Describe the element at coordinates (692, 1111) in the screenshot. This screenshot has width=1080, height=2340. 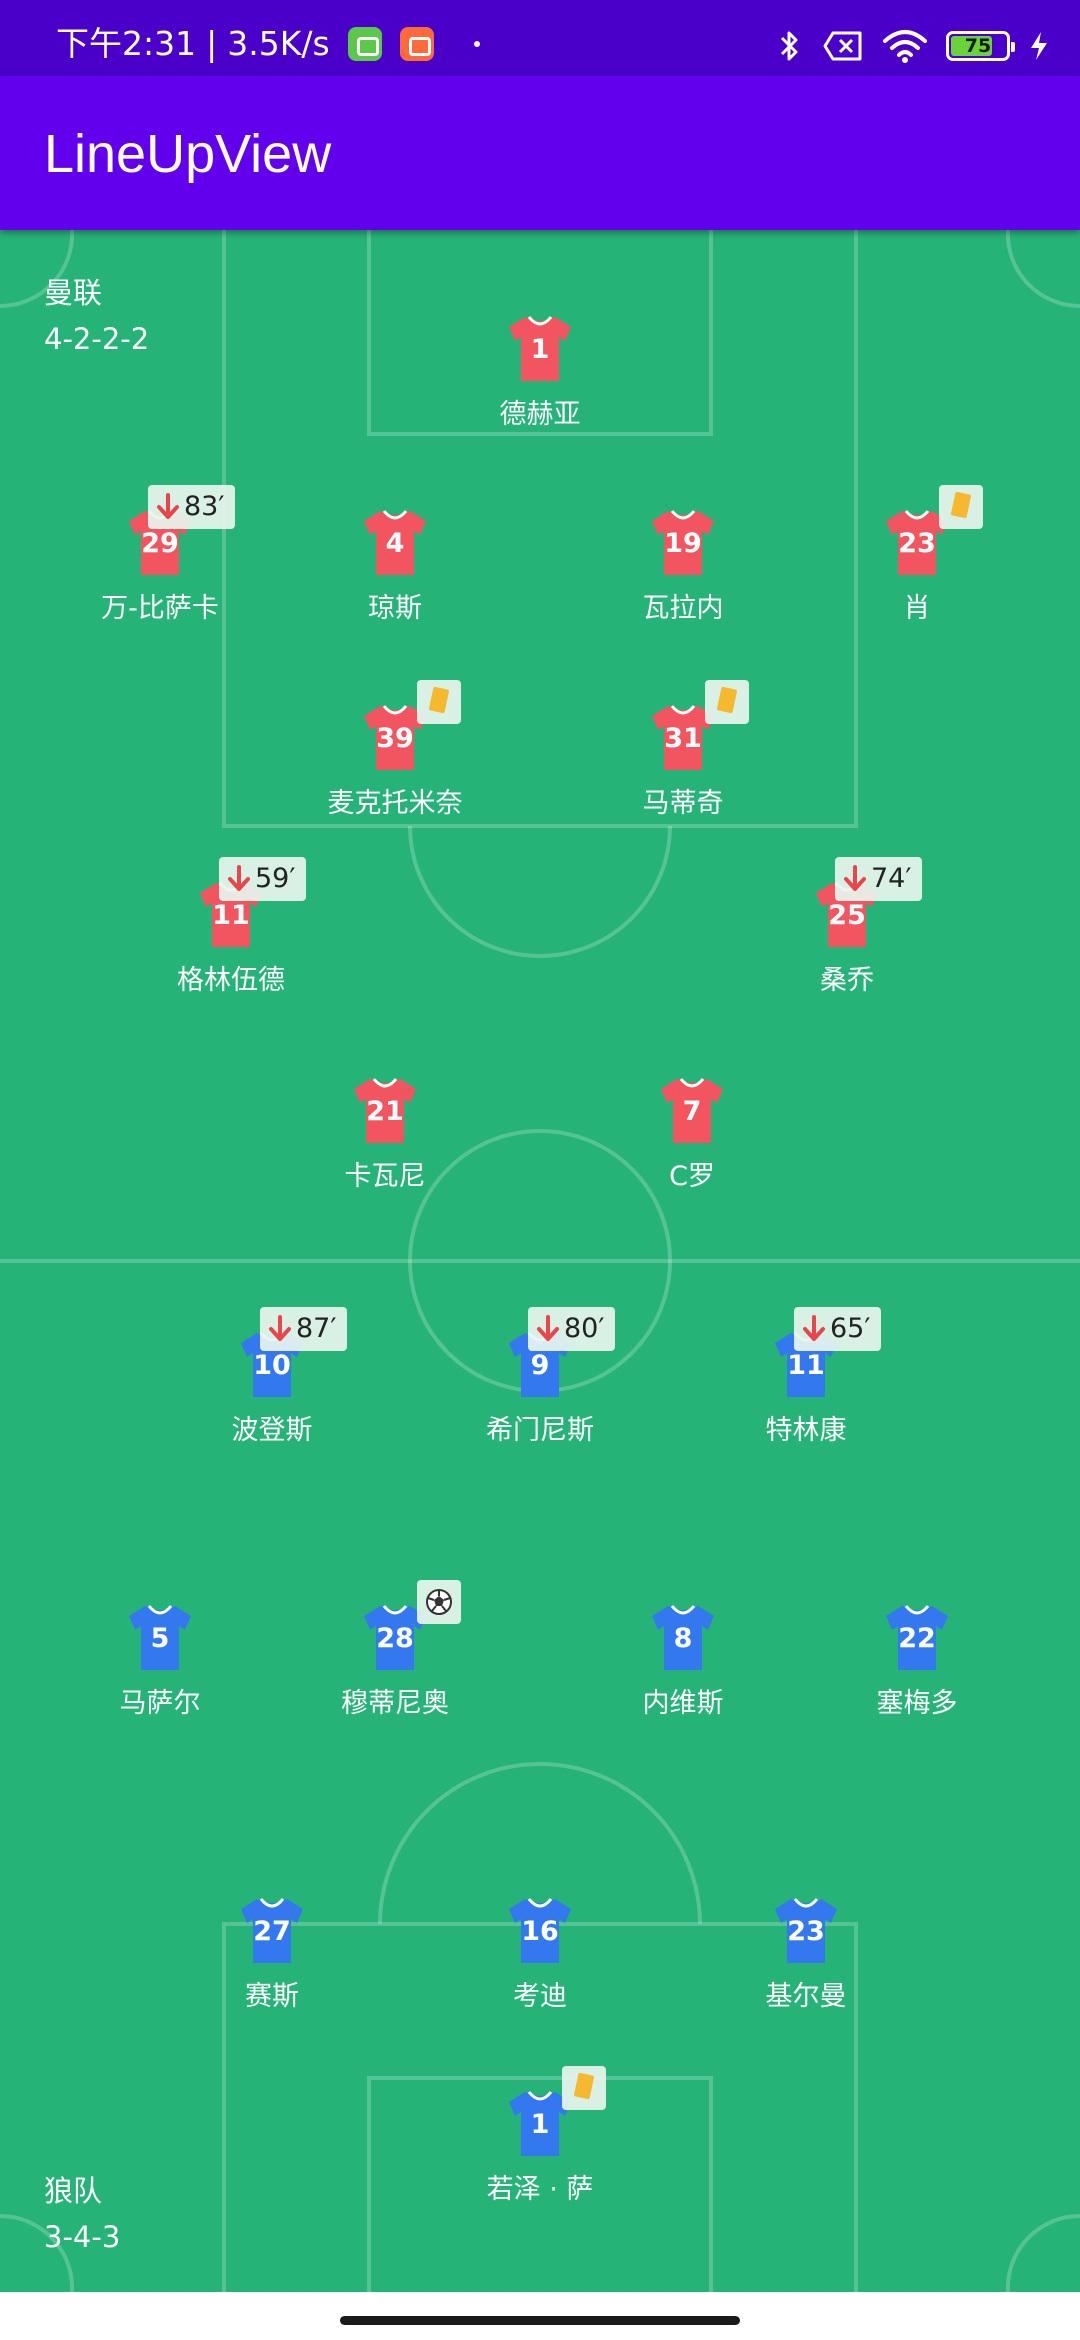
I see `shirt-number: 7` at that location.